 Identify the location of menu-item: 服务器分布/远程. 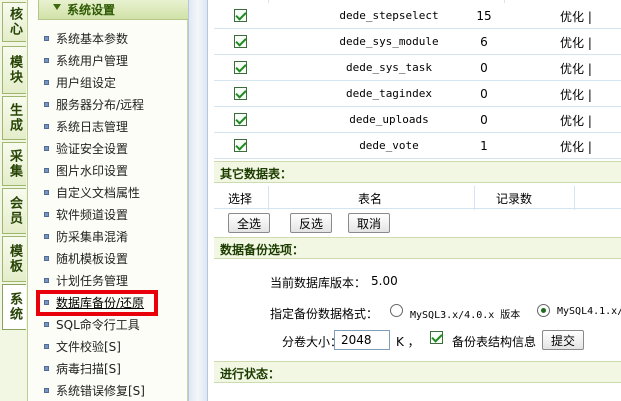
(94, 104).